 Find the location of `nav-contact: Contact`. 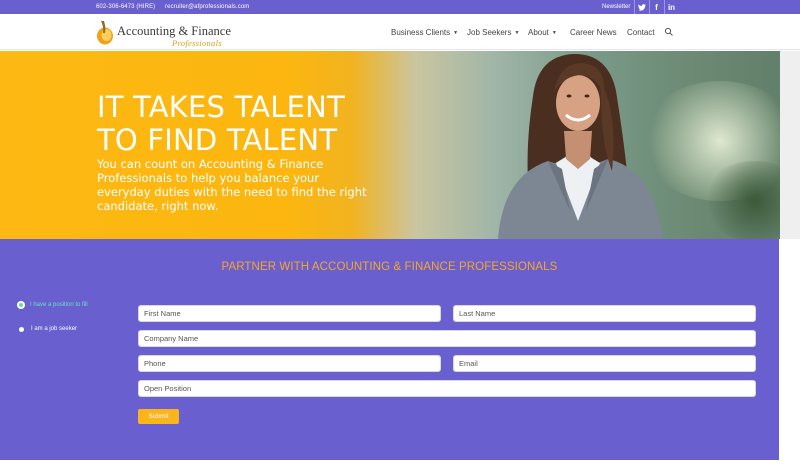

nav-contact: Contact is located at coordinates (641, 32).